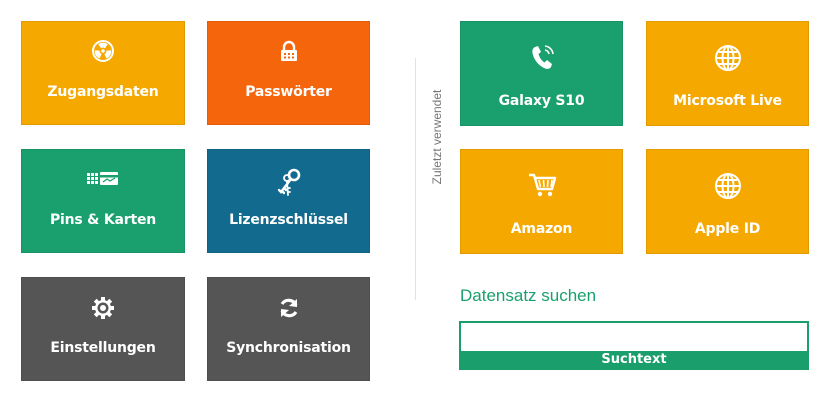 The height and width of the screenshot is (397, 829). Describe the element at coordinates (727, 201) in the screenshot. I see `recent-tile-apple-id: Apple ID` at that location.